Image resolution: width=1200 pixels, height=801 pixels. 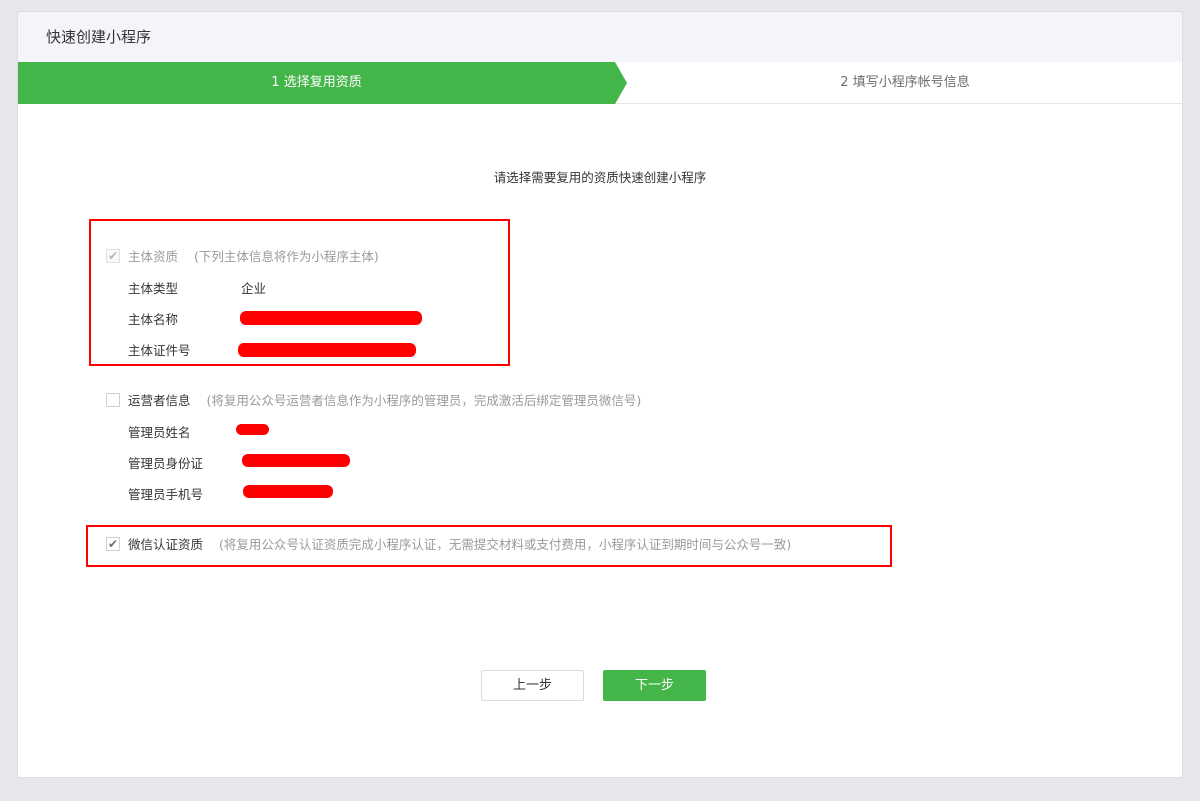 What do you see at coordinates (286, 256) in the screenshot?
I see `subject-hint: (下列主体信息将作为小程序主体)` at bounding box center [286, 256].